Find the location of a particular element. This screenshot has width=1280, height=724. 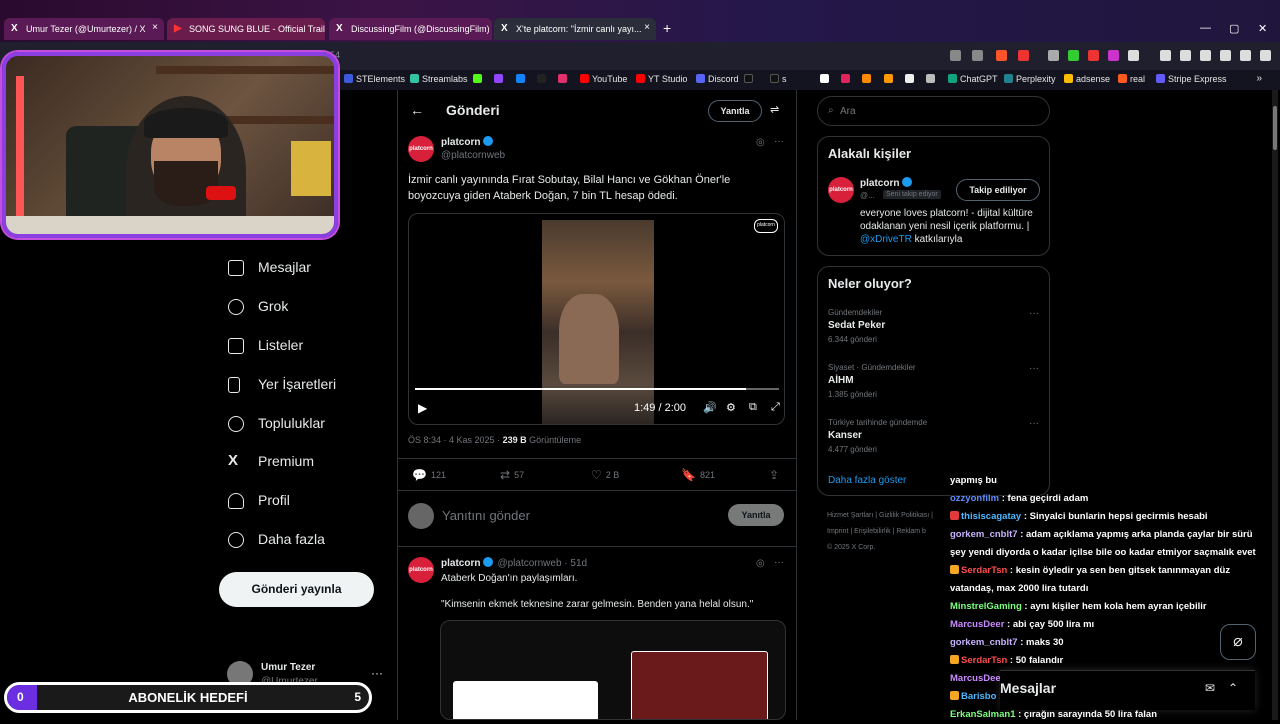

maximize-button: ▢ is located at coordinates (1234, 28).